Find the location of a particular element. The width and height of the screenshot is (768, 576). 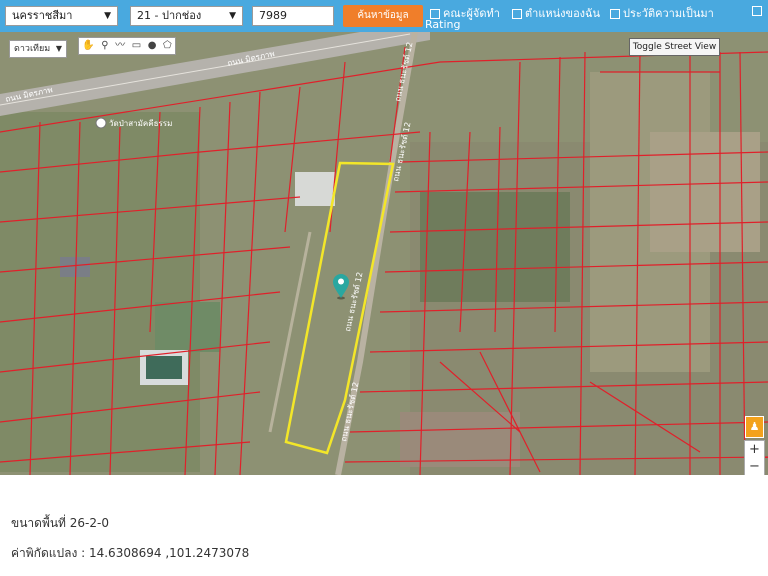

checkbox-history: ประวัติความเป็นมา is located at coordinates (662, 13).